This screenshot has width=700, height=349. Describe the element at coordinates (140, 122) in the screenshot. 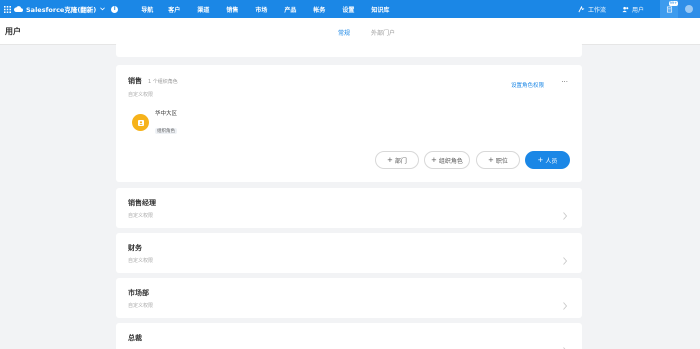

I see `org-role-icon` at that location.